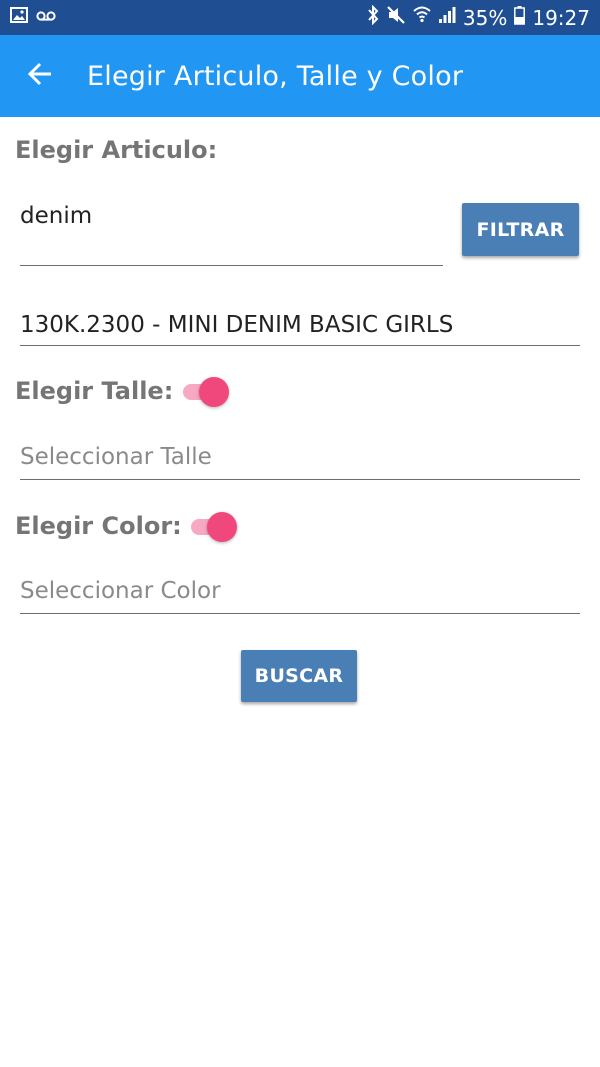 This screenshot has height=1067, width=600. I want to click on arrow-left-icon, so click(40, 76).